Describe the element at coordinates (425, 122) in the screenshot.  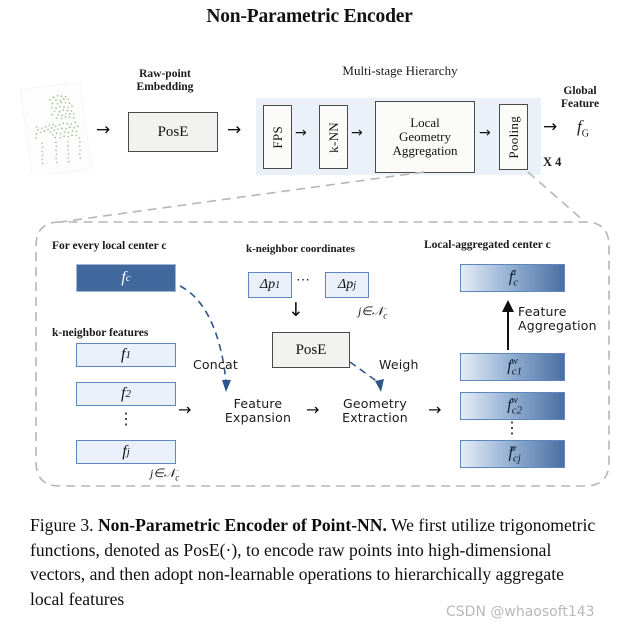
I see `lga-line1: Local` at that location.